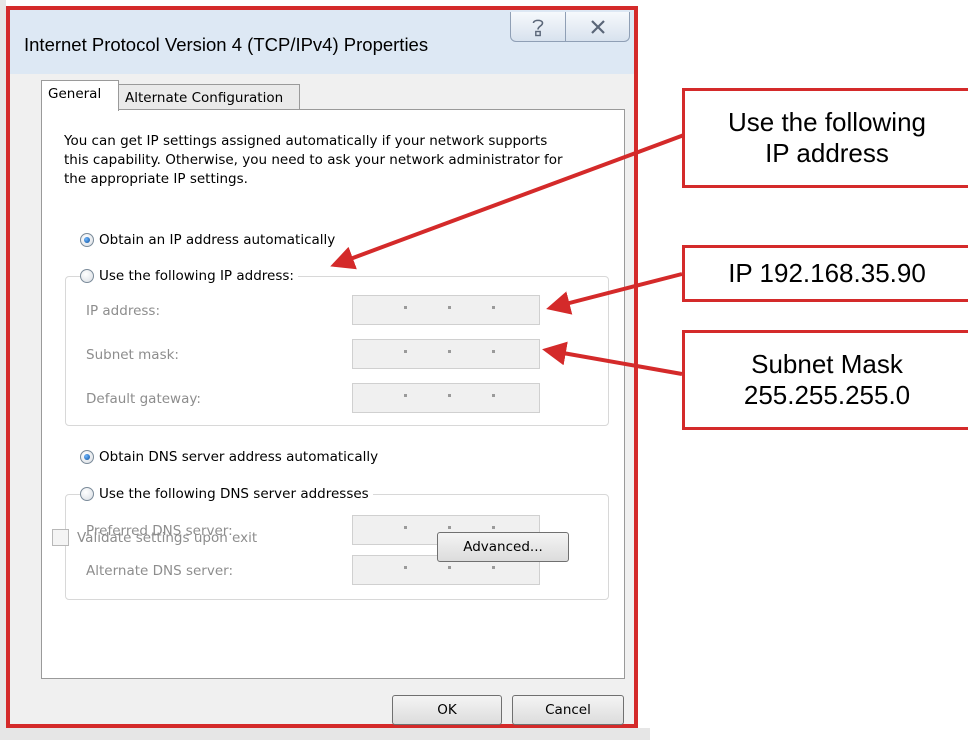 The image size is (968, 740). I want to click on arrow-to-use-following-ip, so click(507, 201).